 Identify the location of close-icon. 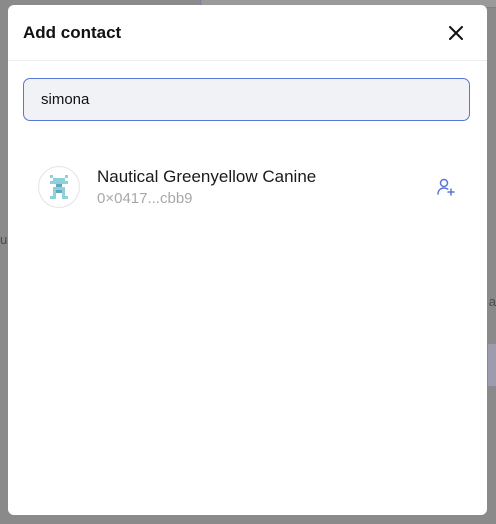
(456, 32).